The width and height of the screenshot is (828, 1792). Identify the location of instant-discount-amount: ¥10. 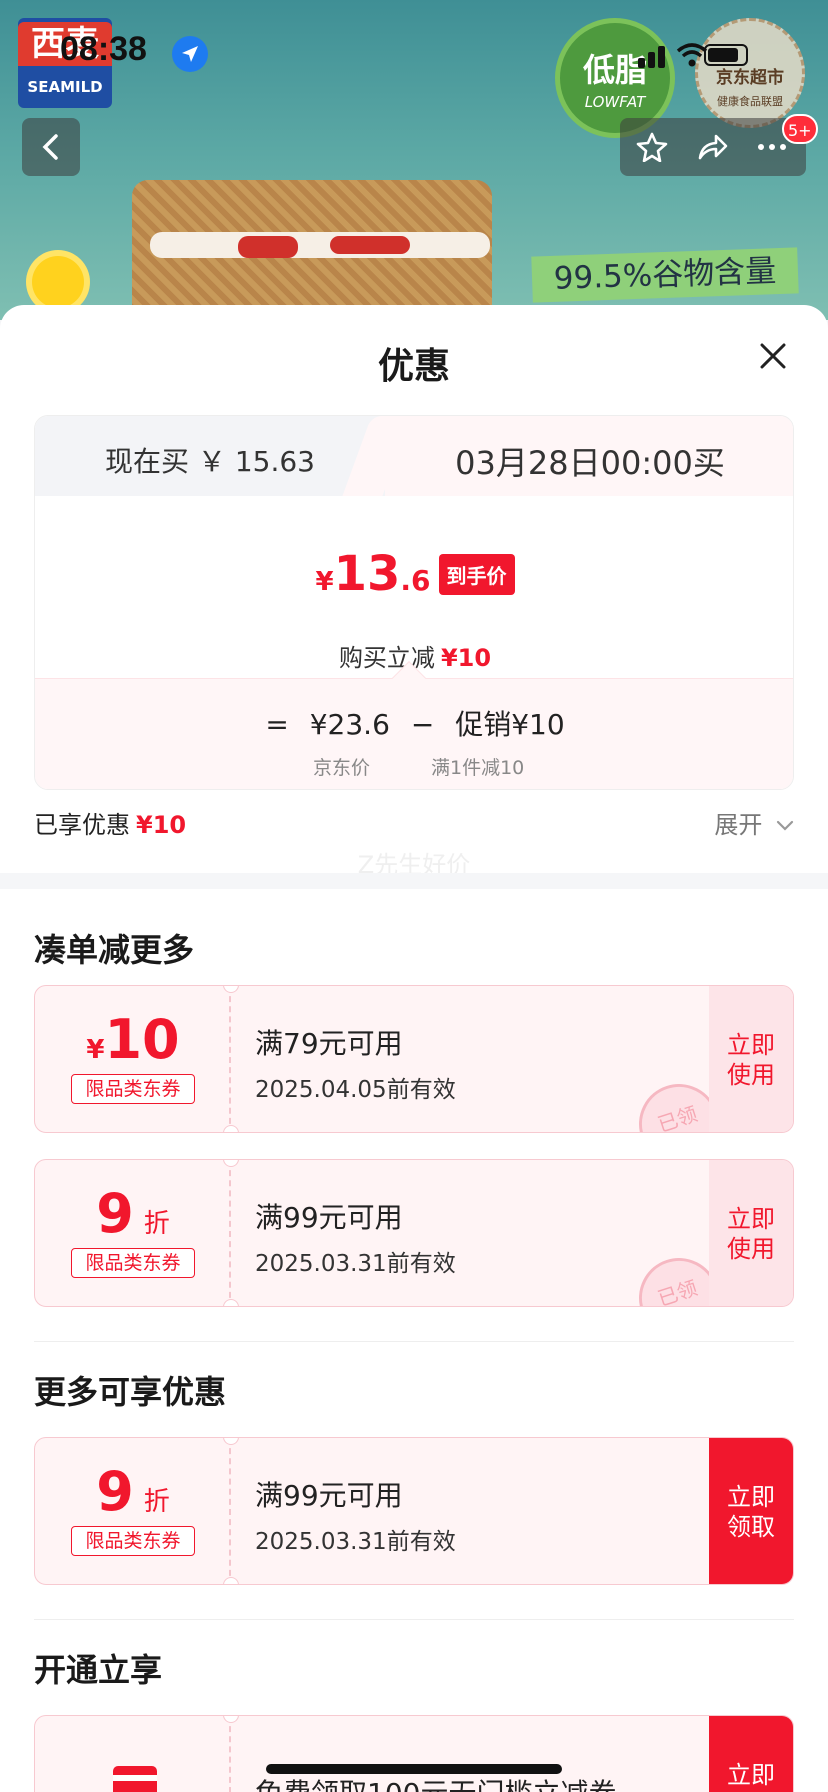
(466, 658).